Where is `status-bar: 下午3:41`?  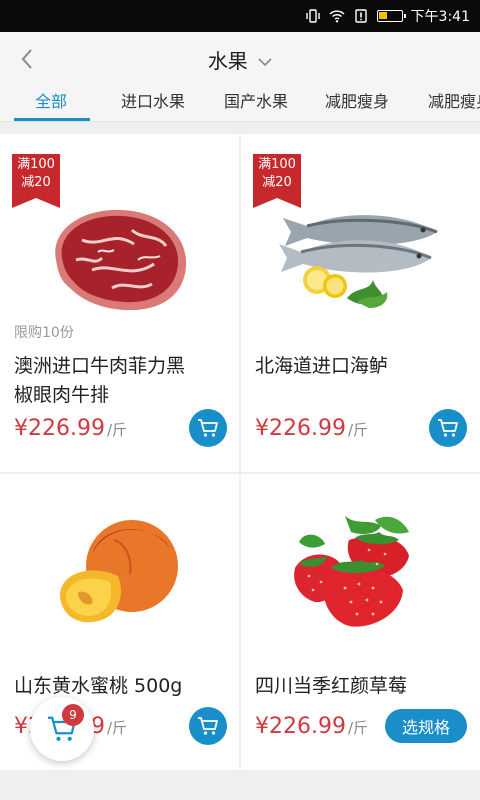 status-bar: 下午3:41 is located at coordinates (240, 16).